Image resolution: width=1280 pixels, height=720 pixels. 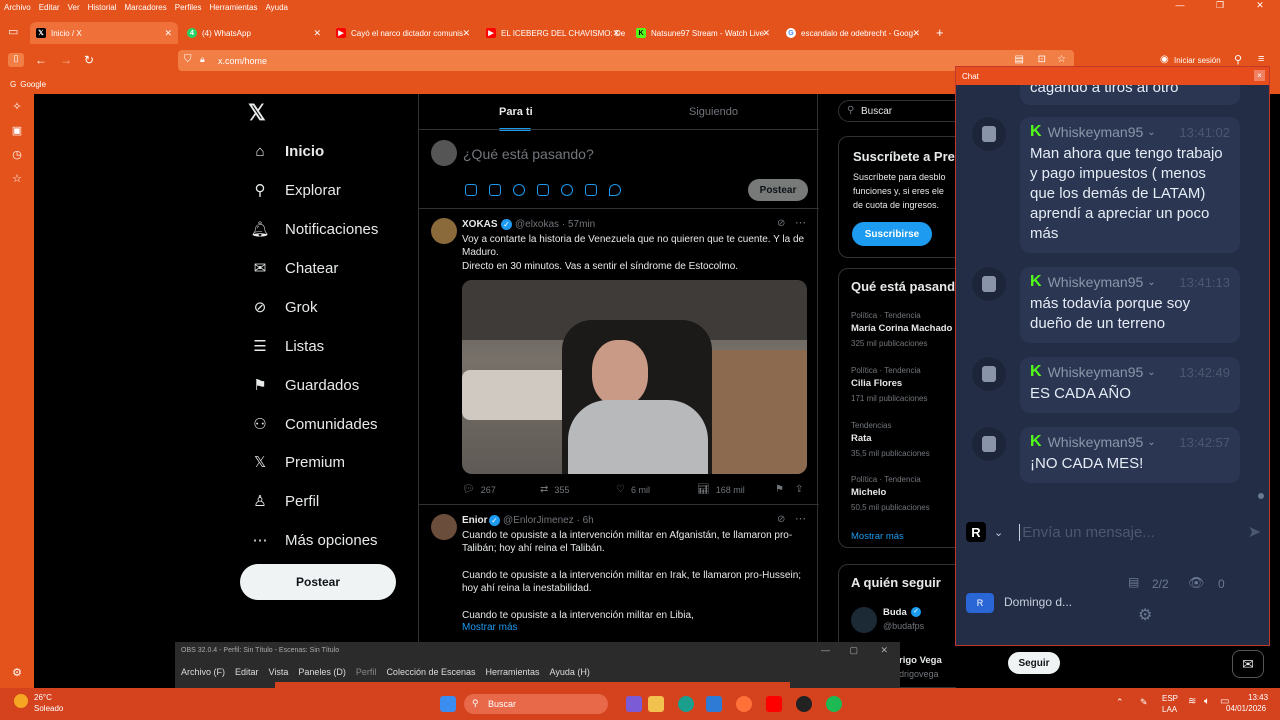 What do you see at coordinates (853, 33) in the screenshot?
I see `tab-google: G escandalo de odebrecht - Goog ✕` at bounding box center [853, 33].